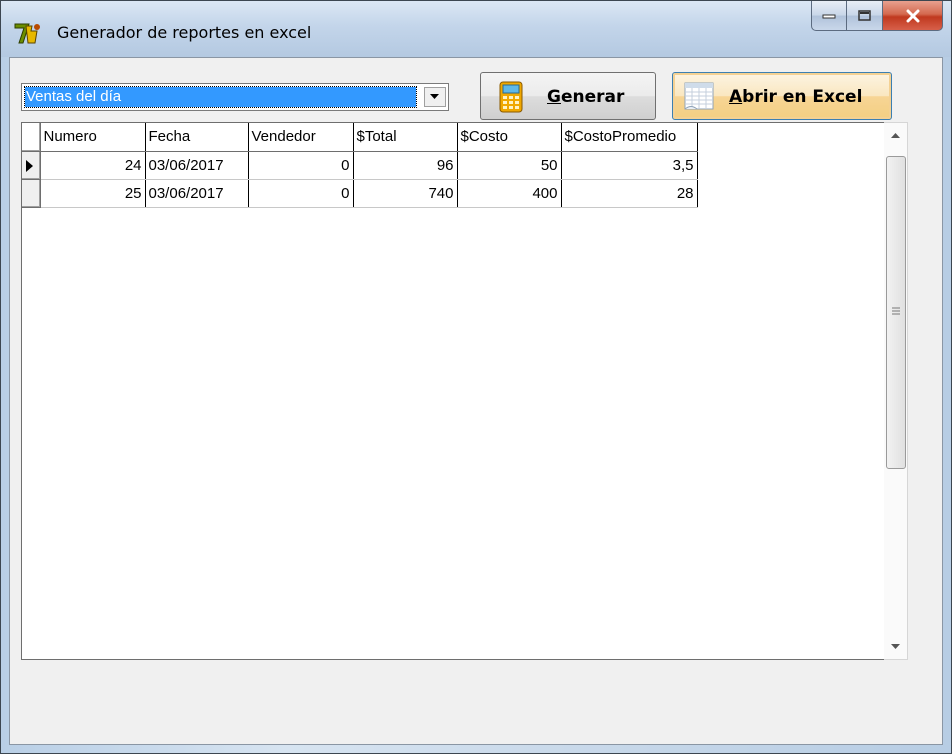 This screenshot has height=754, width=952. What do you see at coordinates (511, 99) in the screenshot?
I see `calculator-icon` at bounding box center [511, 99].